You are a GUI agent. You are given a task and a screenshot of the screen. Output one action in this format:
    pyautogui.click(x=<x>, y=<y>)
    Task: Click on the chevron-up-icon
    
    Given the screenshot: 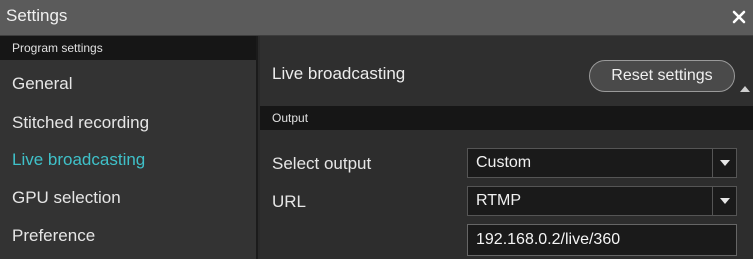 What is the action you would take?
    pyautogui.click(x=745, y=89)
    